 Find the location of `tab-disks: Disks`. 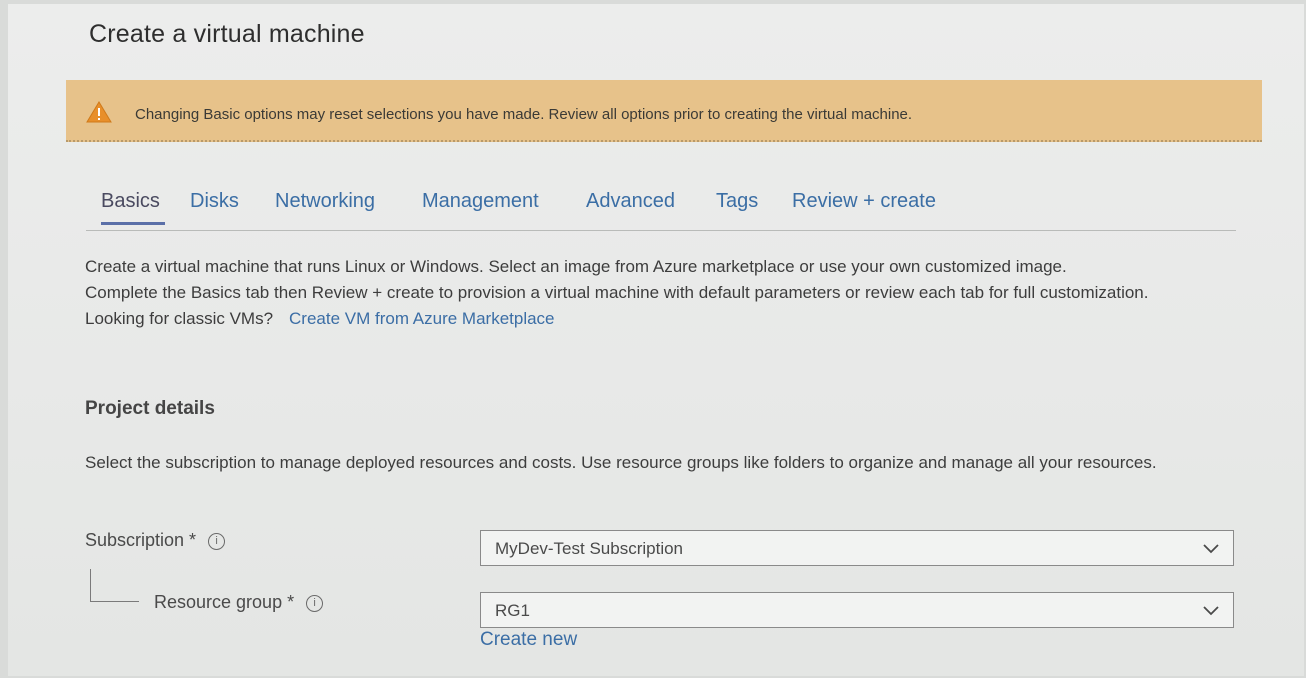

tab-disks: Disks is located at coordinates (214, 201).